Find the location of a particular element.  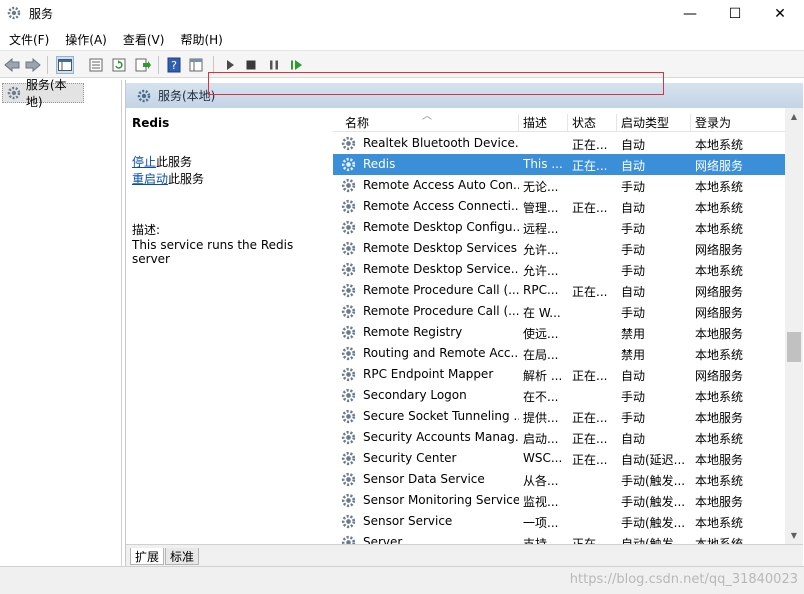

table-row: Secondary Logon 在不... 手动 本地系统 is located at coordinates (559, 395).